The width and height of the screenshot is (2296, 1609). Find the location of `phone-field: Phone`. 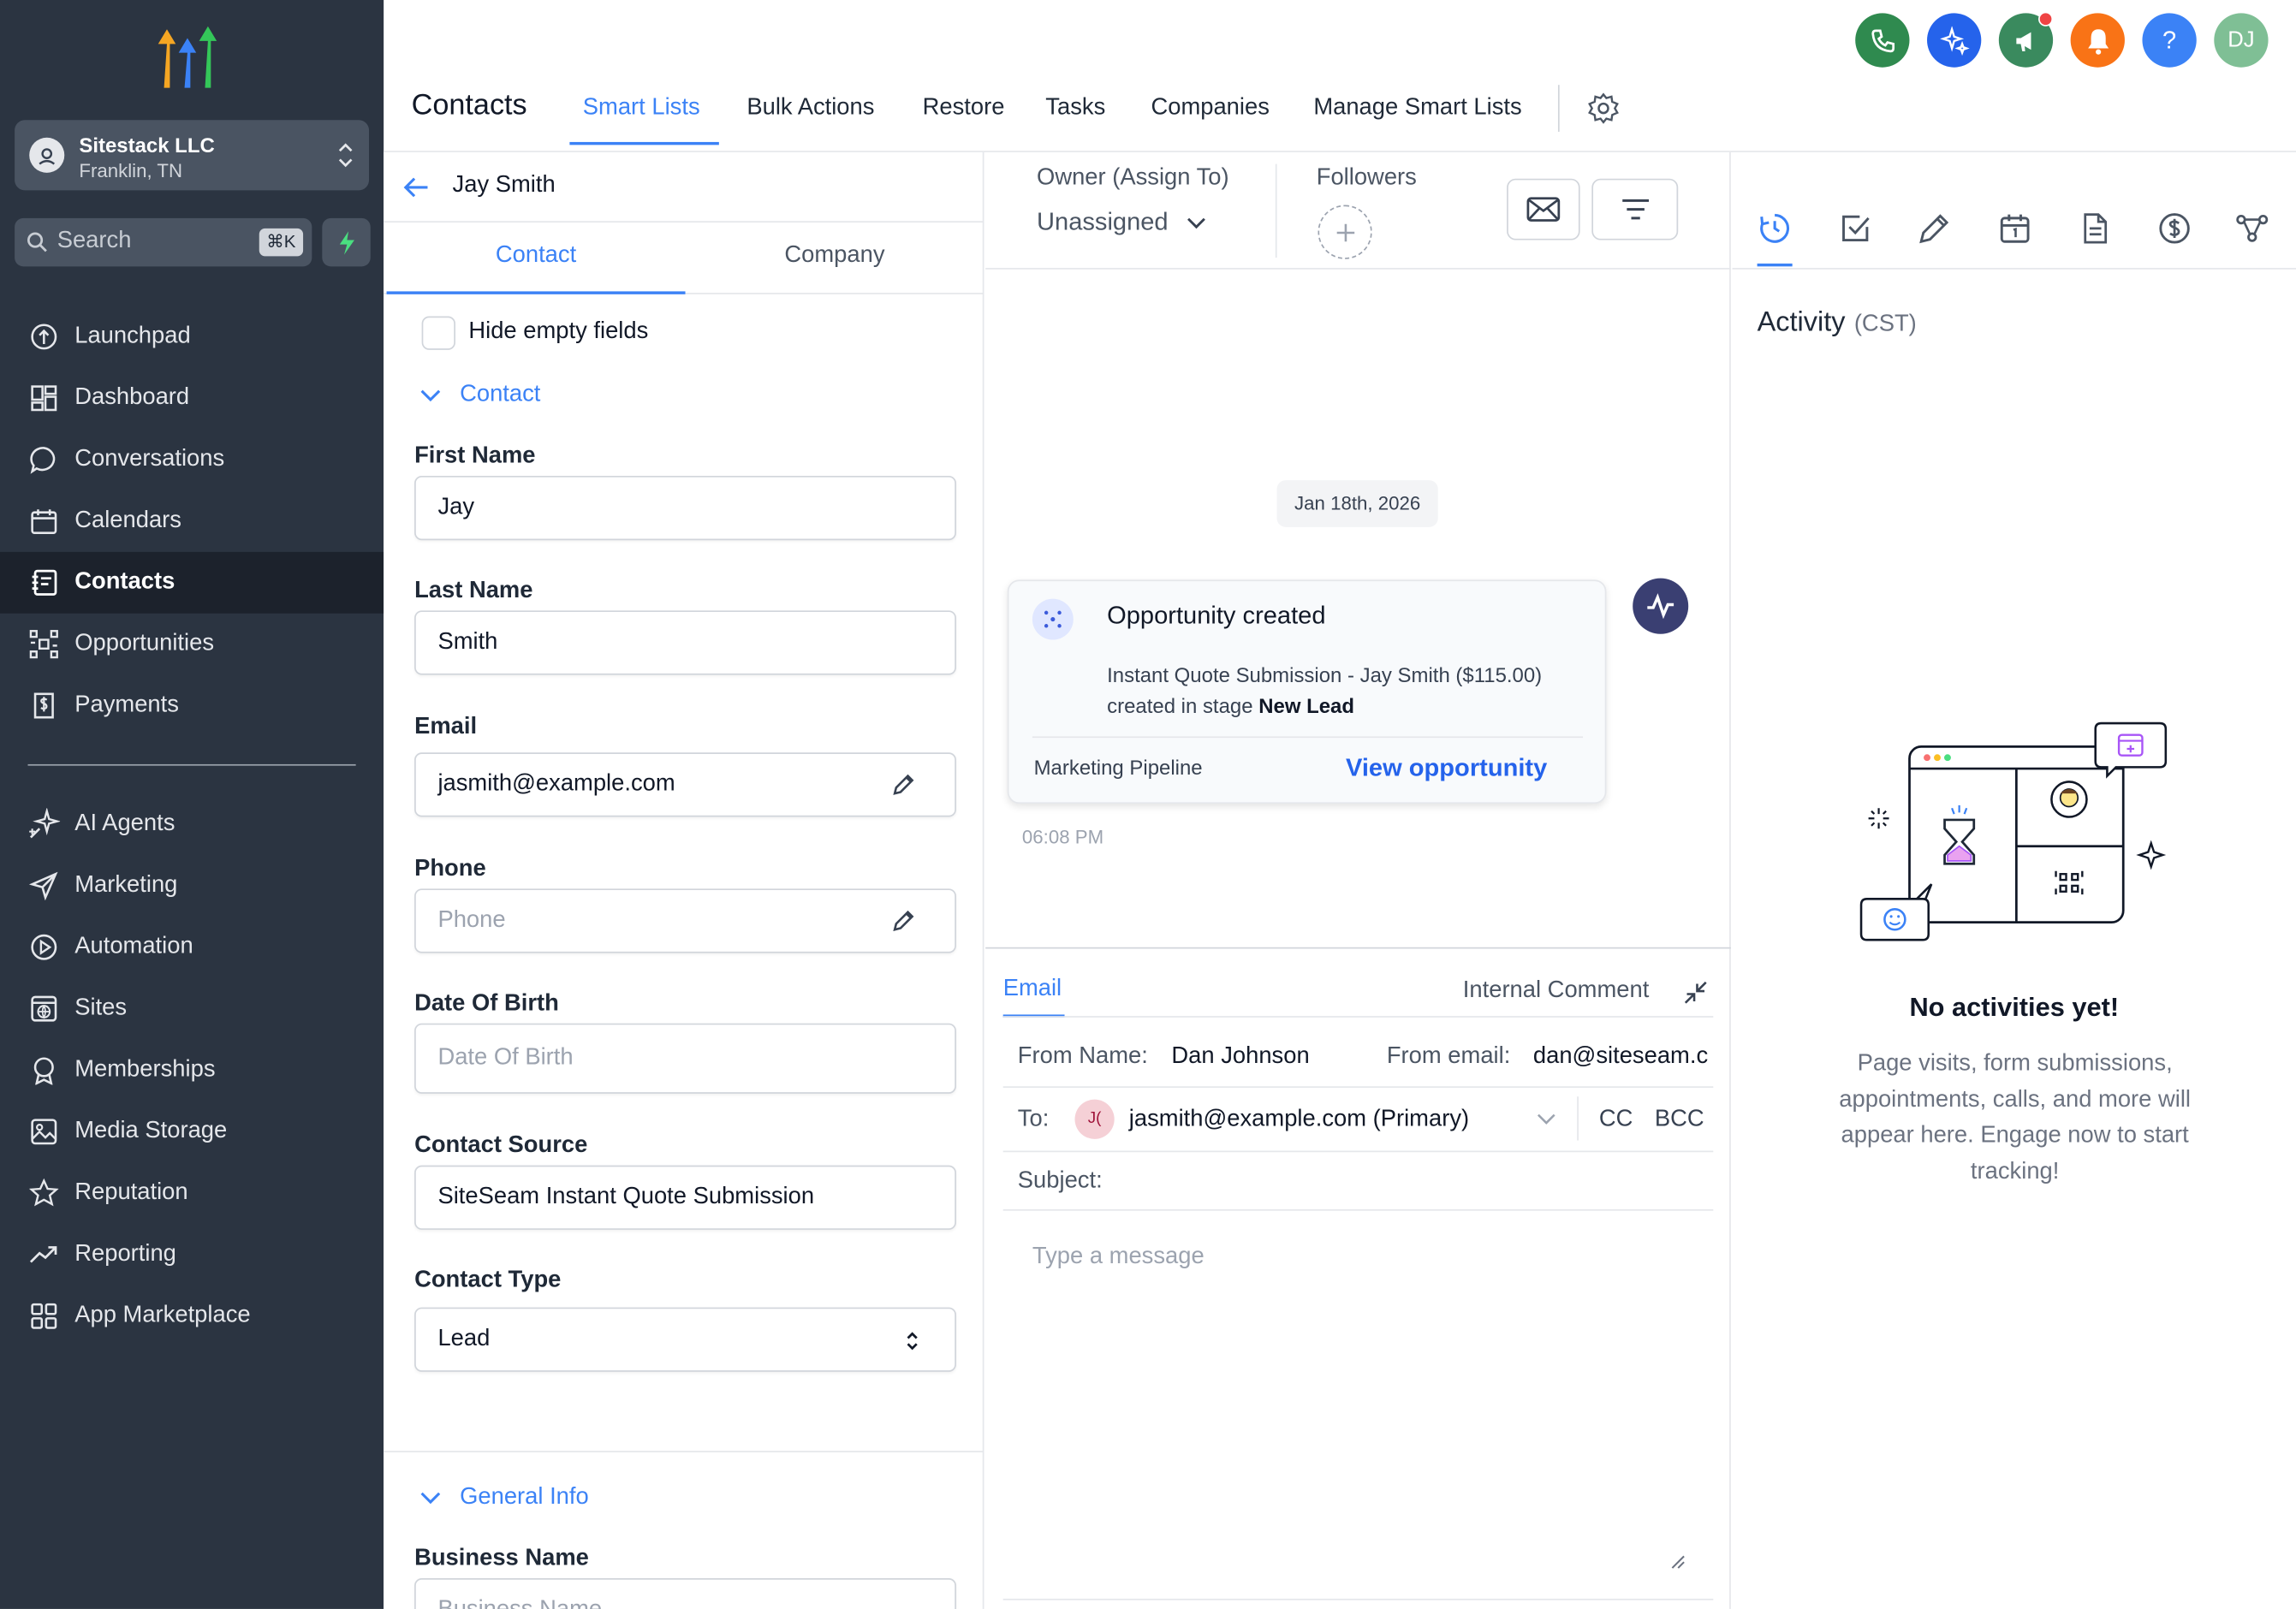

phone-field: Phone is located at coordinates (685, 920).